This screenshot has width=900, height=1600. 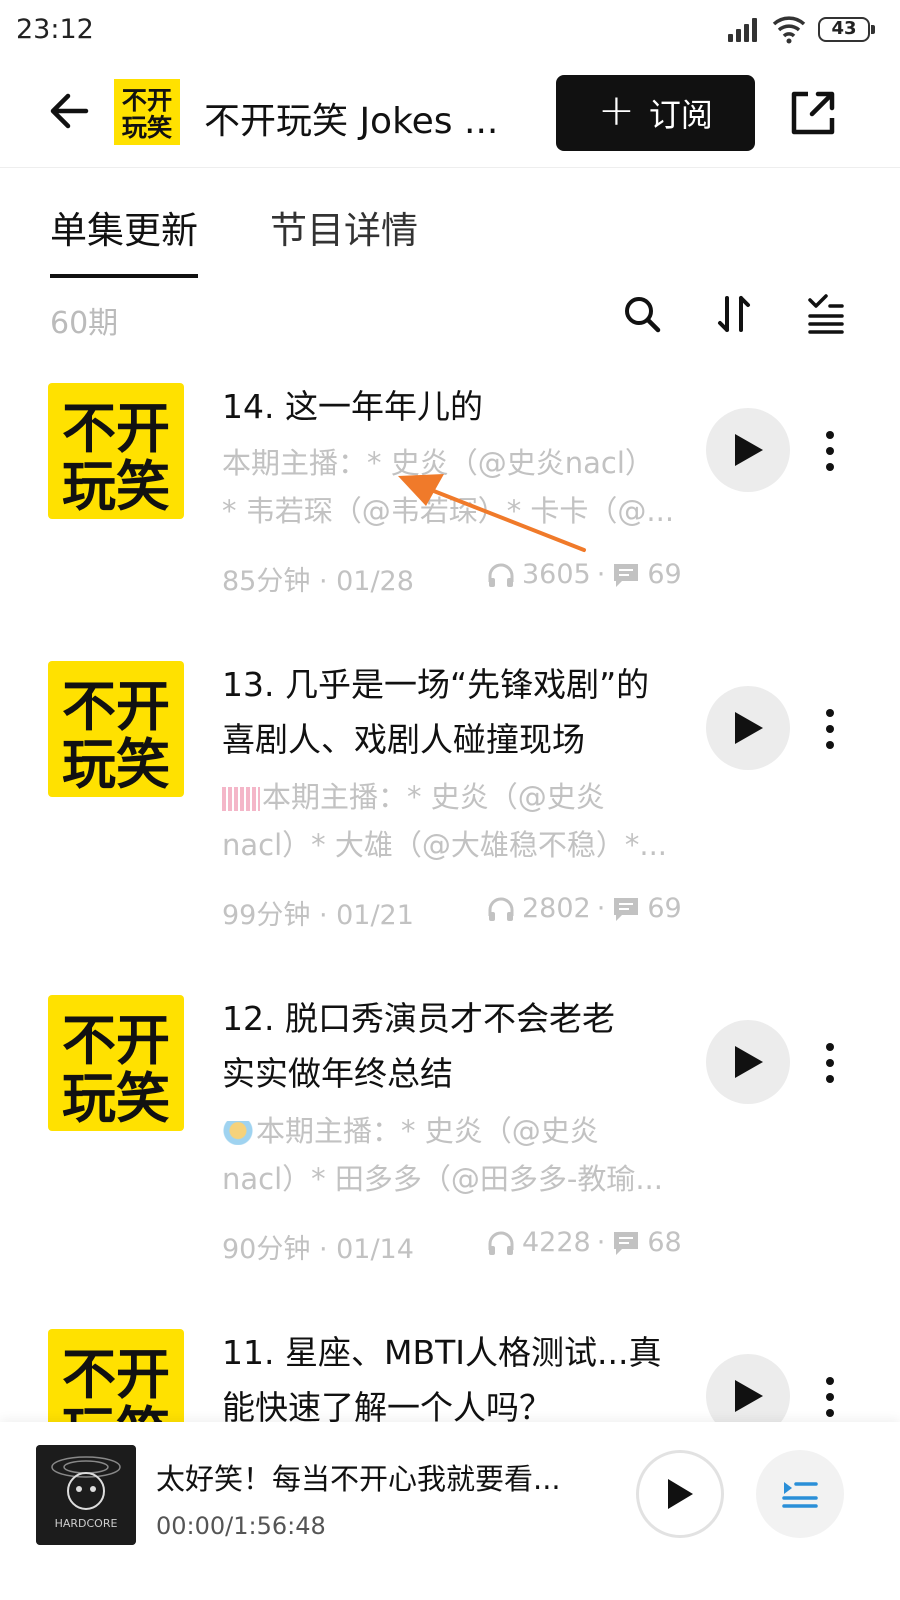 I want to click on tab-details: 节目详情, so click(x=344, y=227).